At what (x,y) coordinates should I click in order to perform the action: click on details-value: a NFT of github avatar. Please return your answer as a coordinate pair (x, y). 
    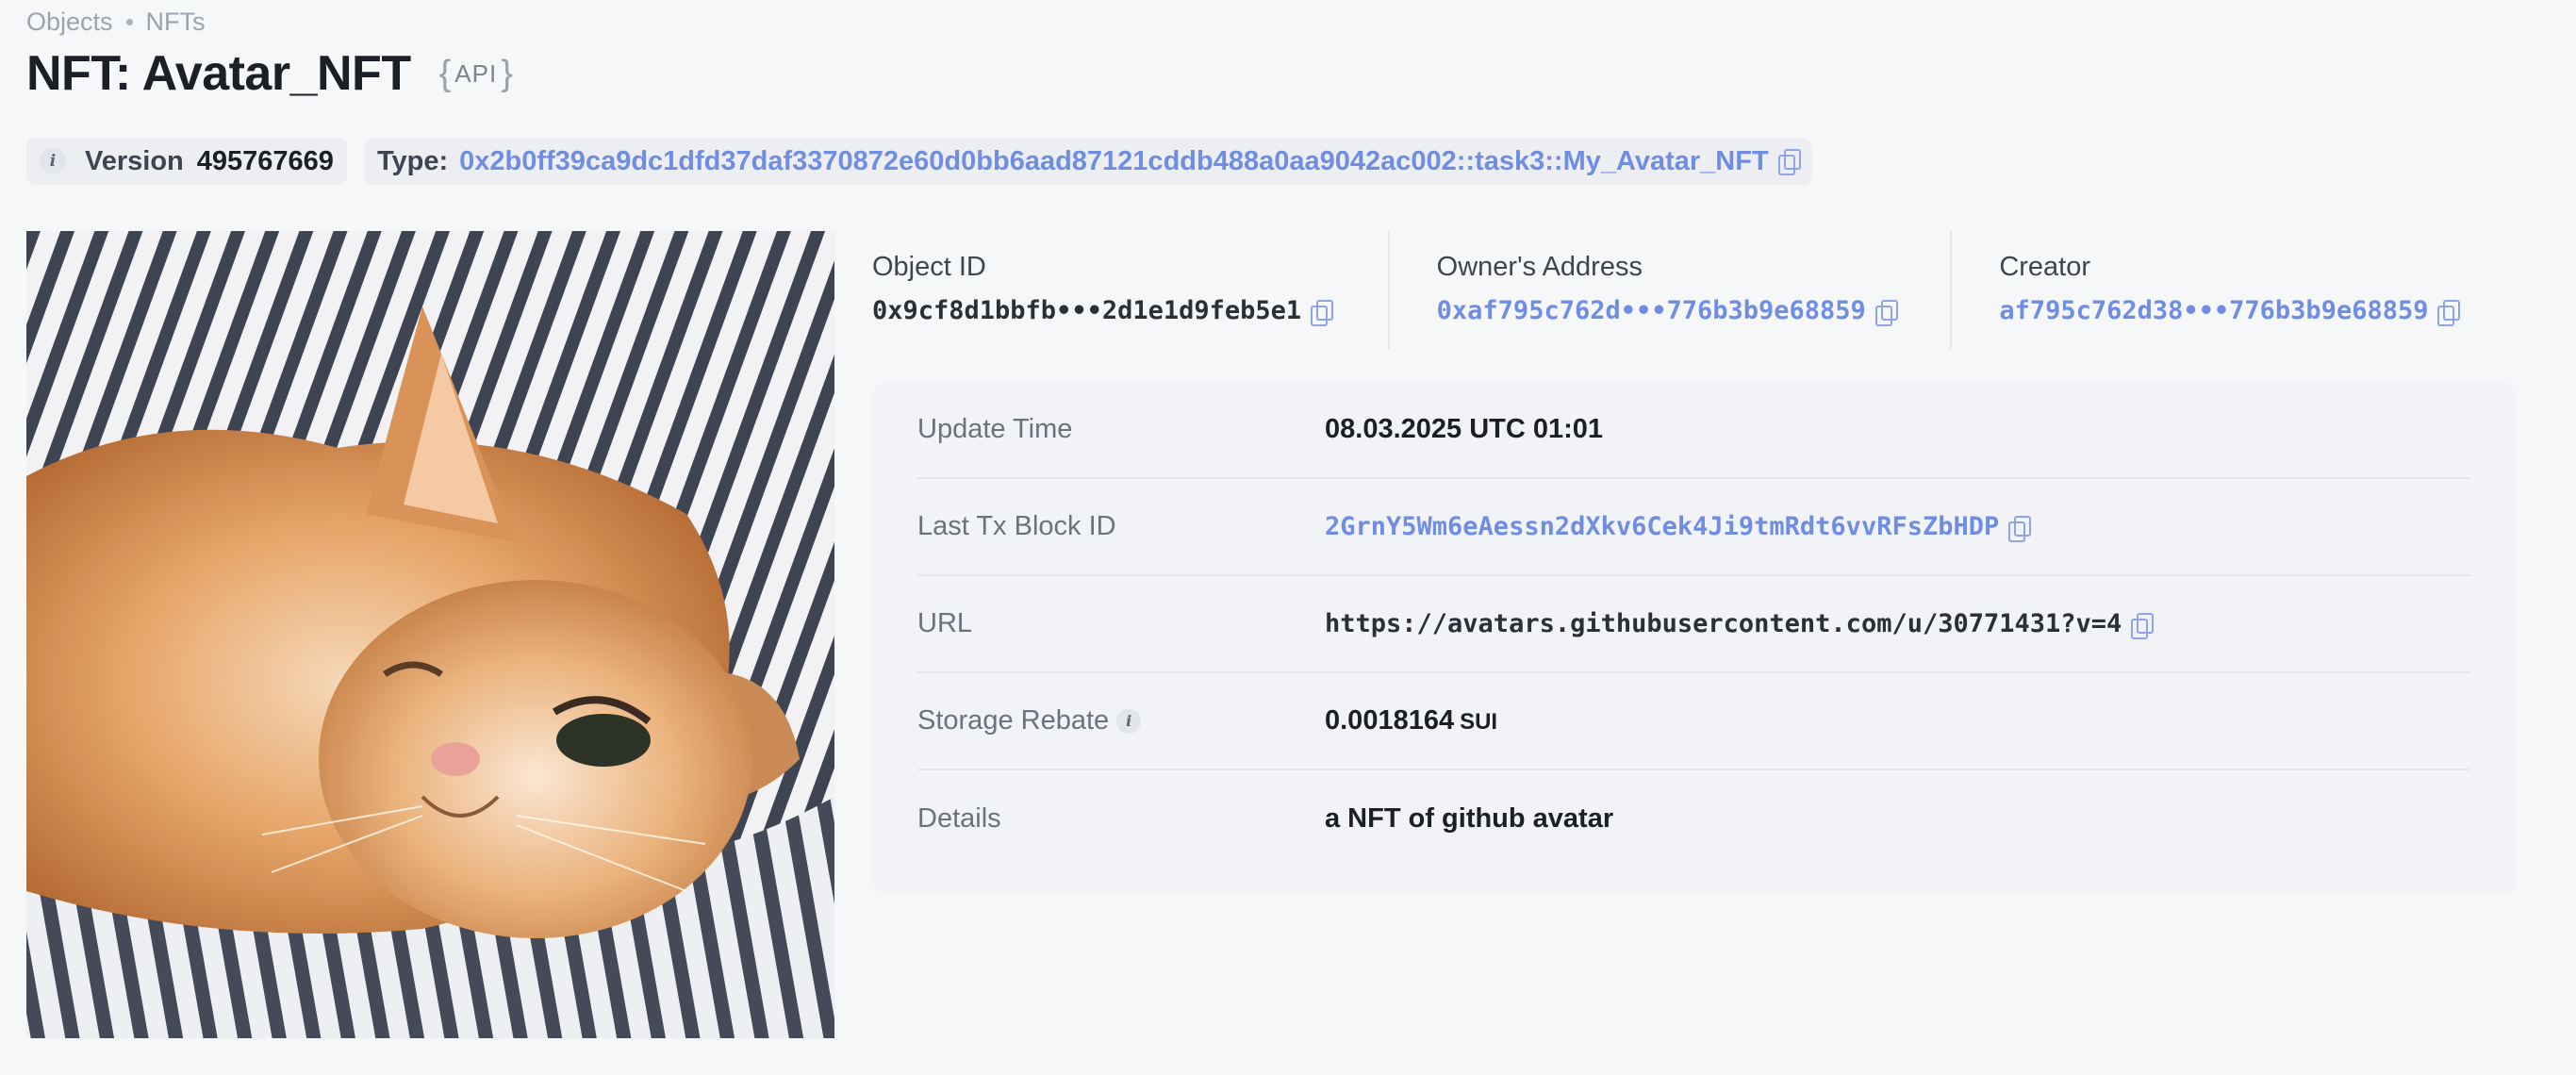
    Looking at the image, I should click on (1469, 818).